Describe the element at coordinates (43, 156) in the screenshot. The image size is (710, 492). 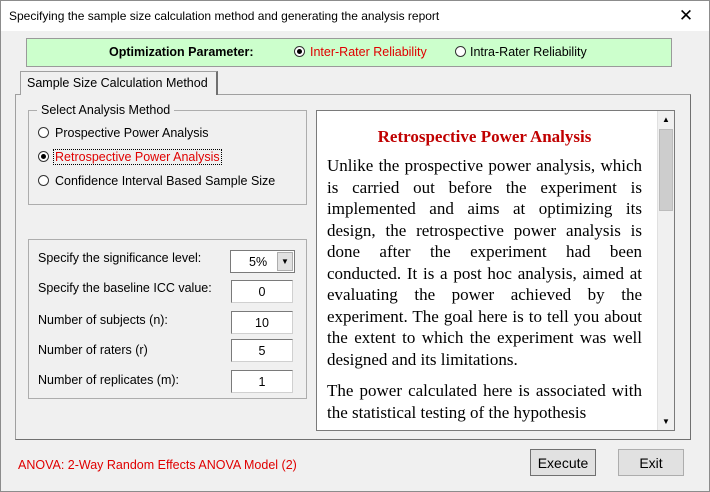
I see `retrospective-power-radio` at that location.